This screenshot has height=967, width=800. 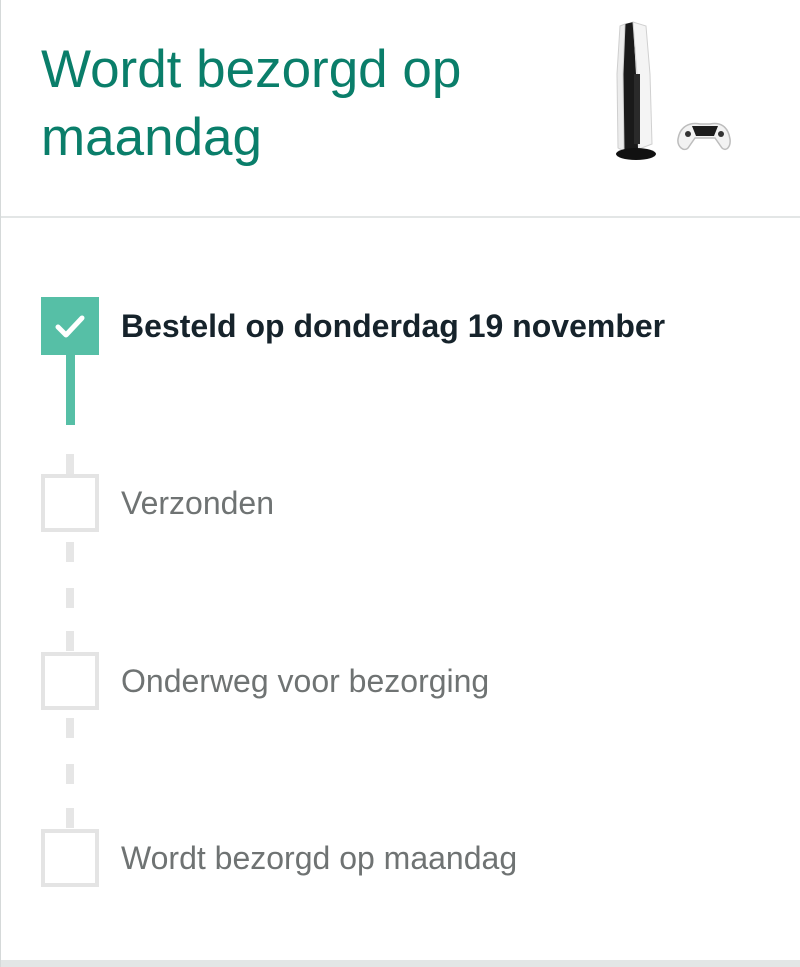 I want to click on check-icon, so click(x=70, y=326).